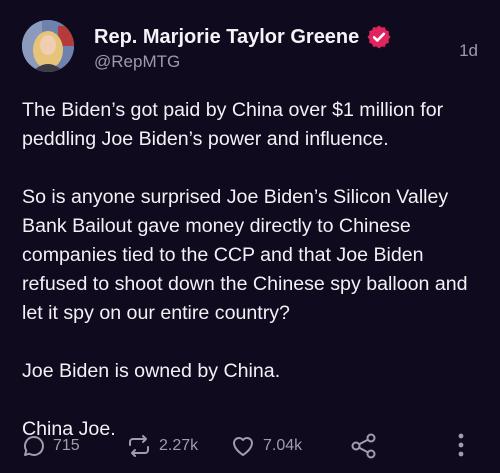  What do you see at coordinates (34, 446) in the screenshot?
I see `reply-icon` at bounding box center [34, 446].